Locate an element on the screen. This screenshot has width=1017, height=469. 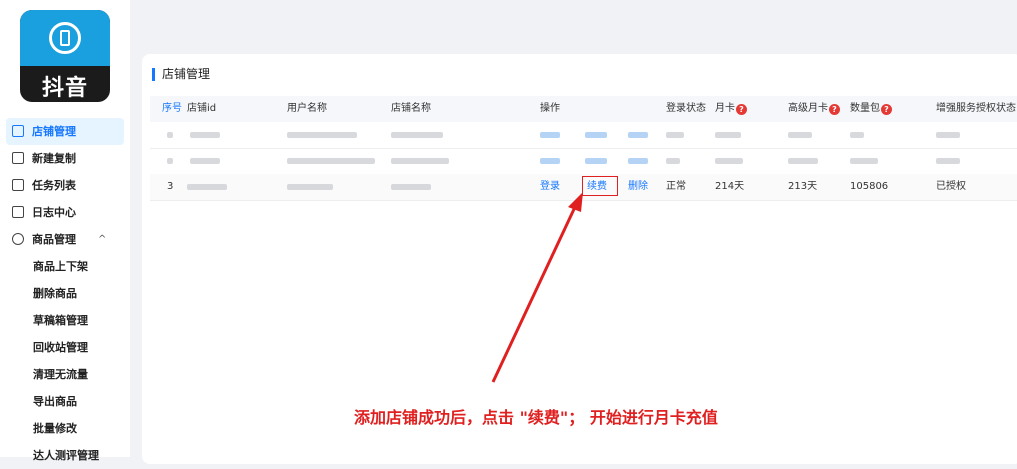
arrow-shaft is located at coordinates (534, 294).